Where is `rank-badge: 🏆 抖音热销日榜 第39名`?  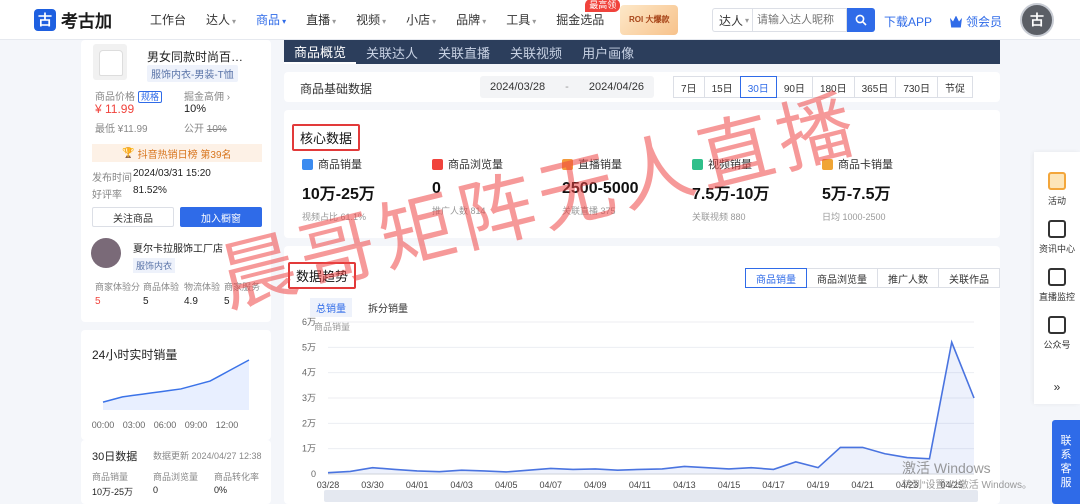 rank-badge: 🏆 抖音热销日榜 第39名 is located at coordinates (177, 153).